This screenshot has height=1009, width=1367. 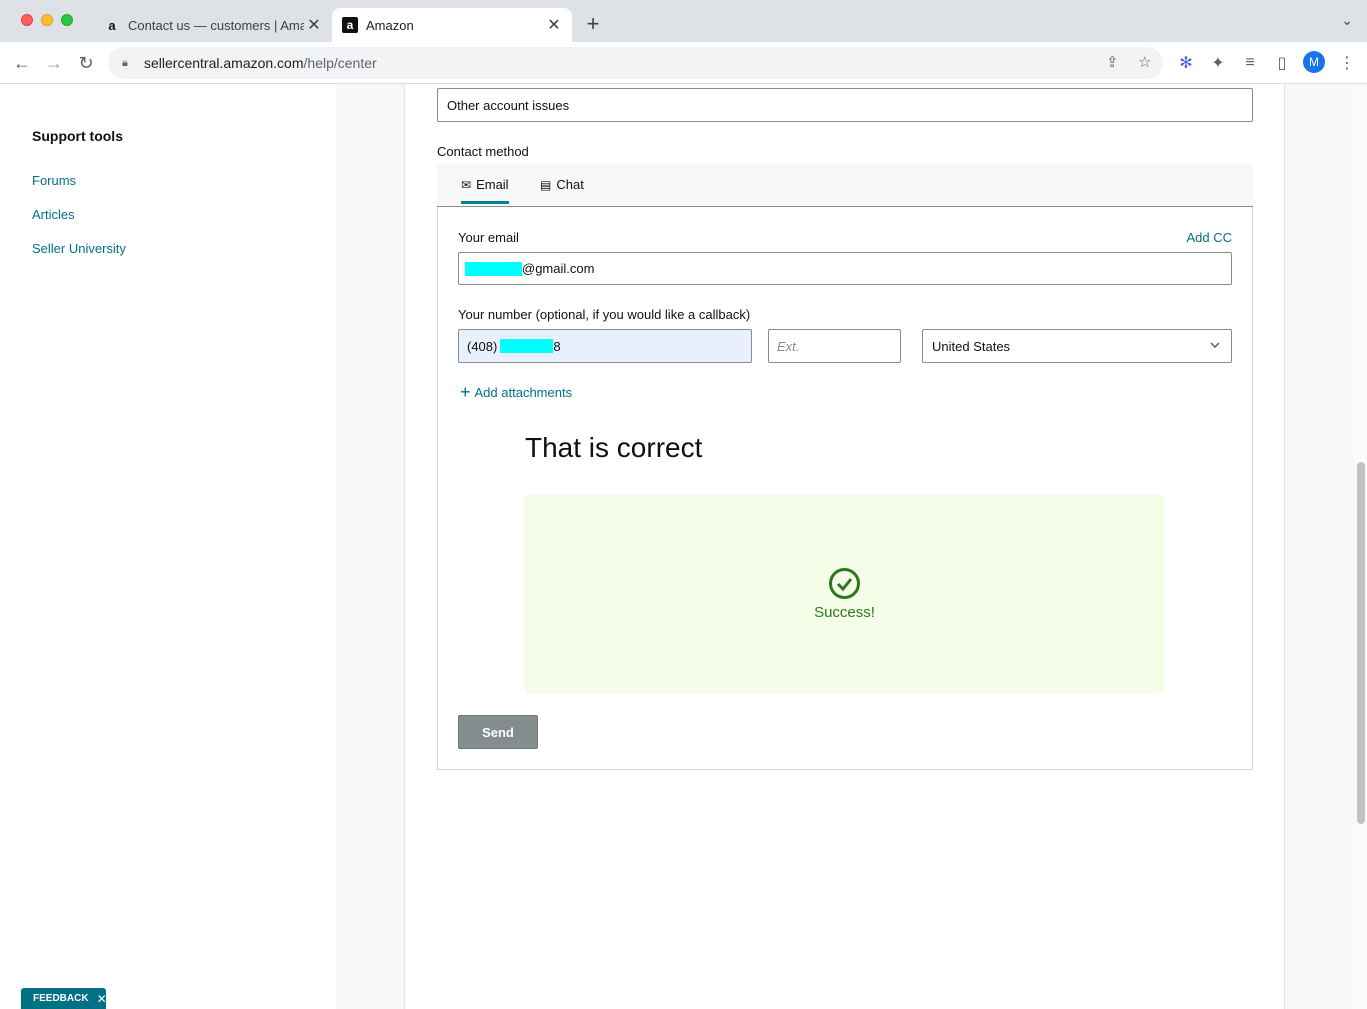 What do you see at coordinates (1077, 346) in the screenshot?
I see `country-select: United States` at bounding box center [1077, 346].